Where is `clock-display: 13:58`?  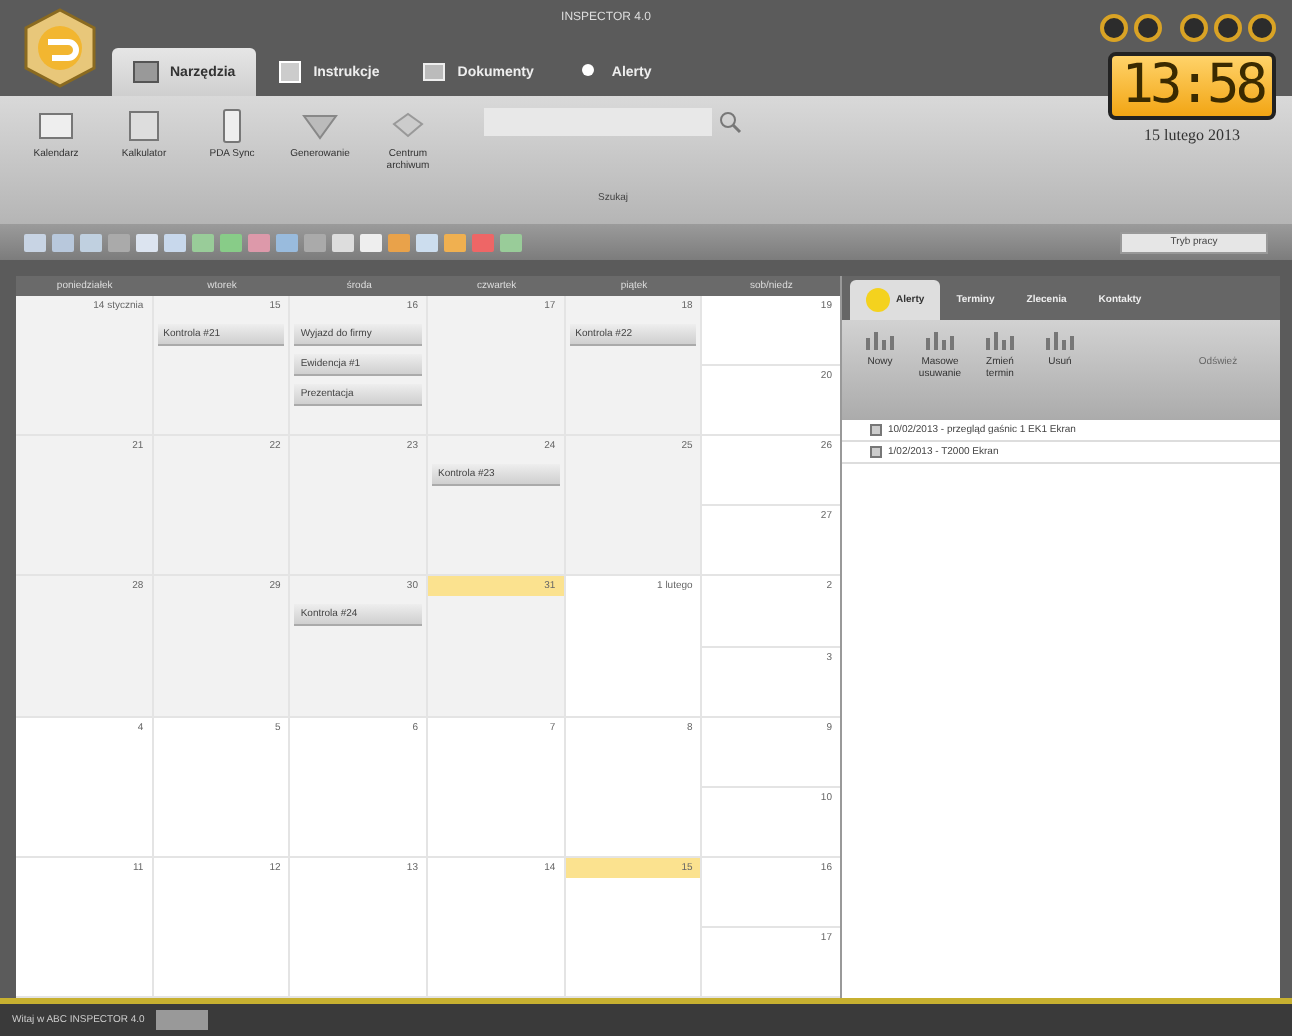
clock-display: 13:58 is located at coordinates (1192, 86).